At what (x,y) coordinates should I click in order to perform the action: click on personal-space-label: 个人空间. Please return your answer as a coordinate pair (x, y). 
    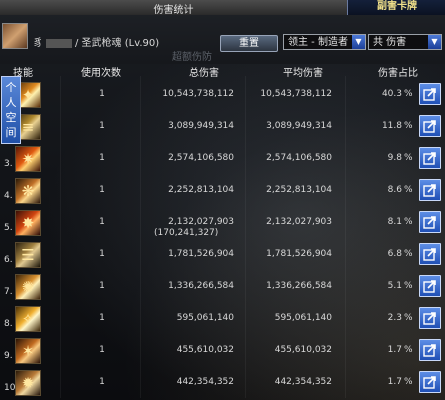
    Looking at the image, I should click on (11, 110).